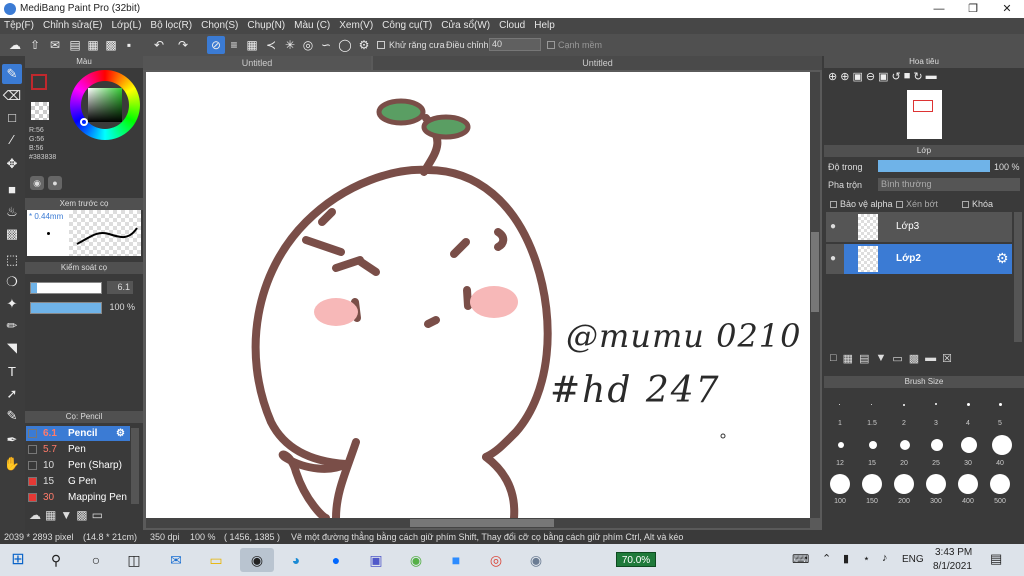 This screenshot has height=576, width=1024. What do you see at coordinates (833, 360) in the screenshot?
I see `new-layer-icon: □` at bounding box center [833, 360].